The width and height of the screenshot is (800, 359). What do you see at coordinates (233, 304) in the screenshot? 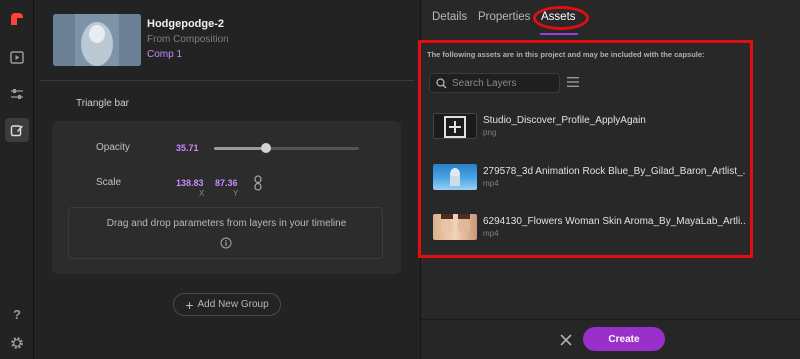
I see `add-new-group-label: Add New Group` at bounding box center [233, 304].